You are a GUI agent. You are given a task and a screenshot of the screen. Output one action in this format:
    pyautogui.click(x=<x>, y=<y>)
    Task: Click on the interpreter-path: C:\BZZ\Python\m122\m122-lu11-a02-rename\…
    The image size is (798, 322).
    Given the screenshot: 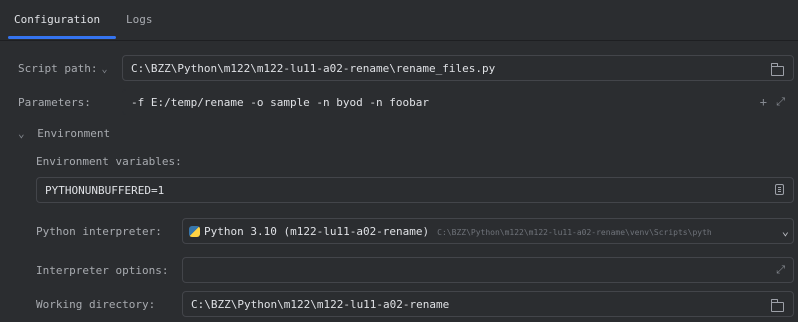 What is the action you would take?
    pyautogui.click(x=574, y=232)
    